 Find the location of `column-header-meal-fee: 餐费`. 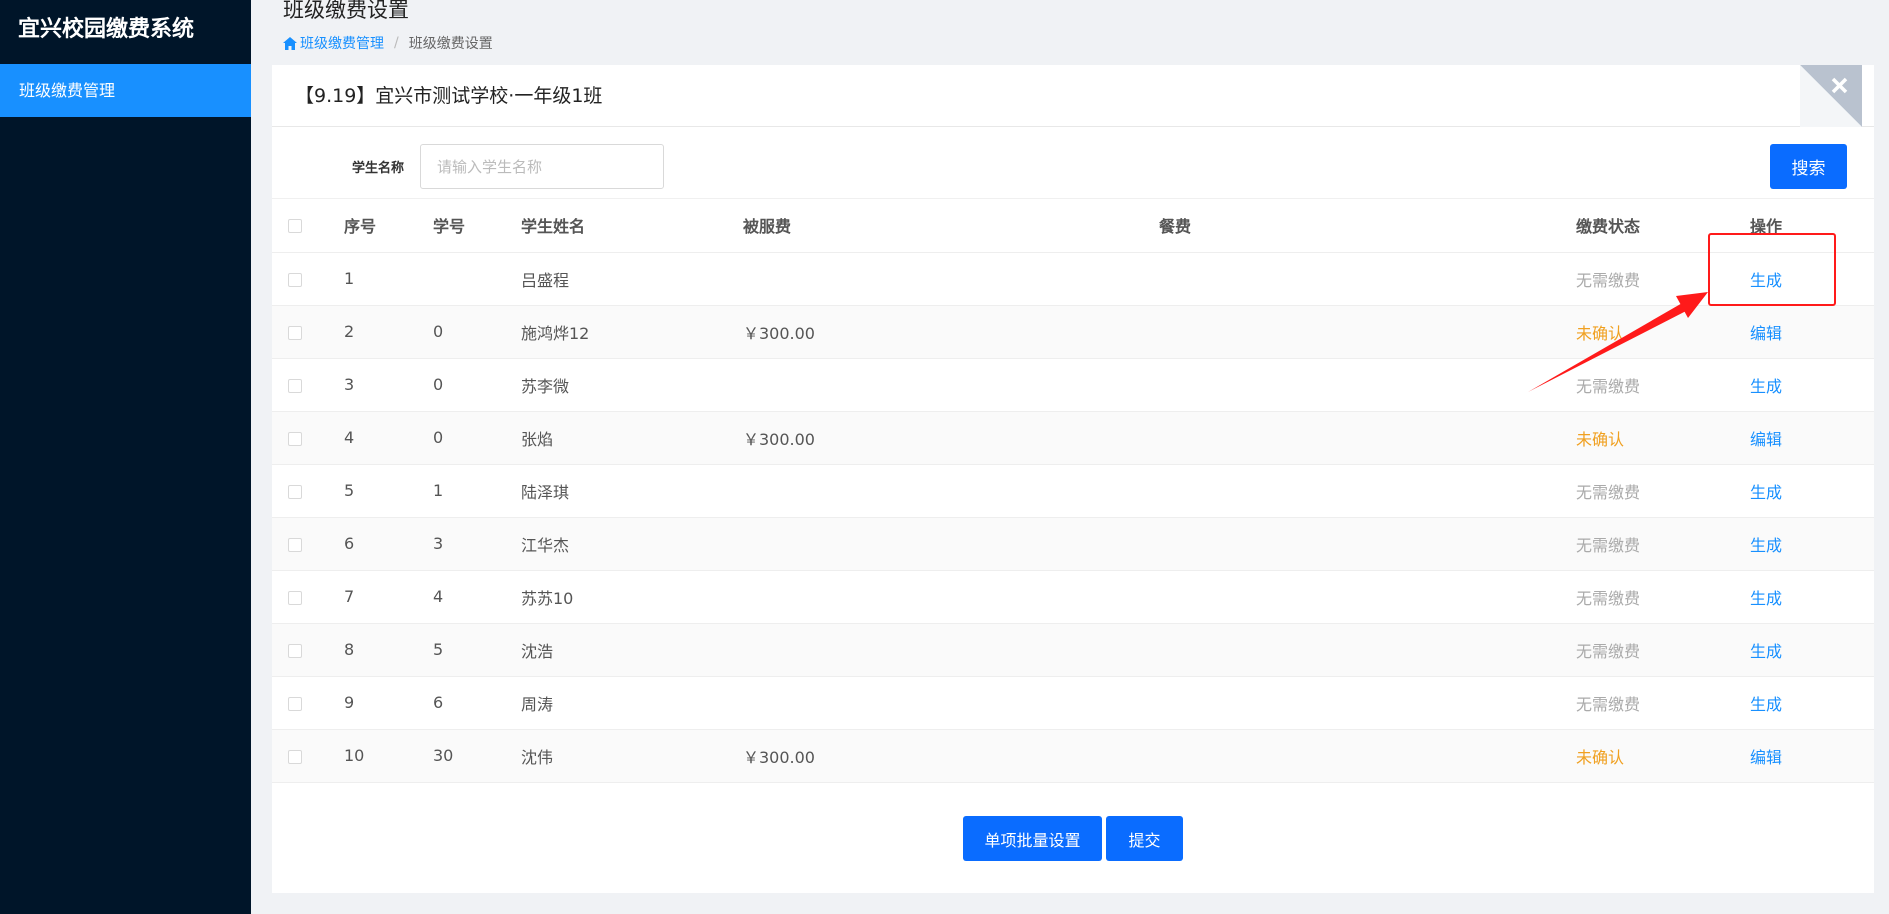

column-header-meal-fee: 餐费 is located at coordinates (1367, 226).